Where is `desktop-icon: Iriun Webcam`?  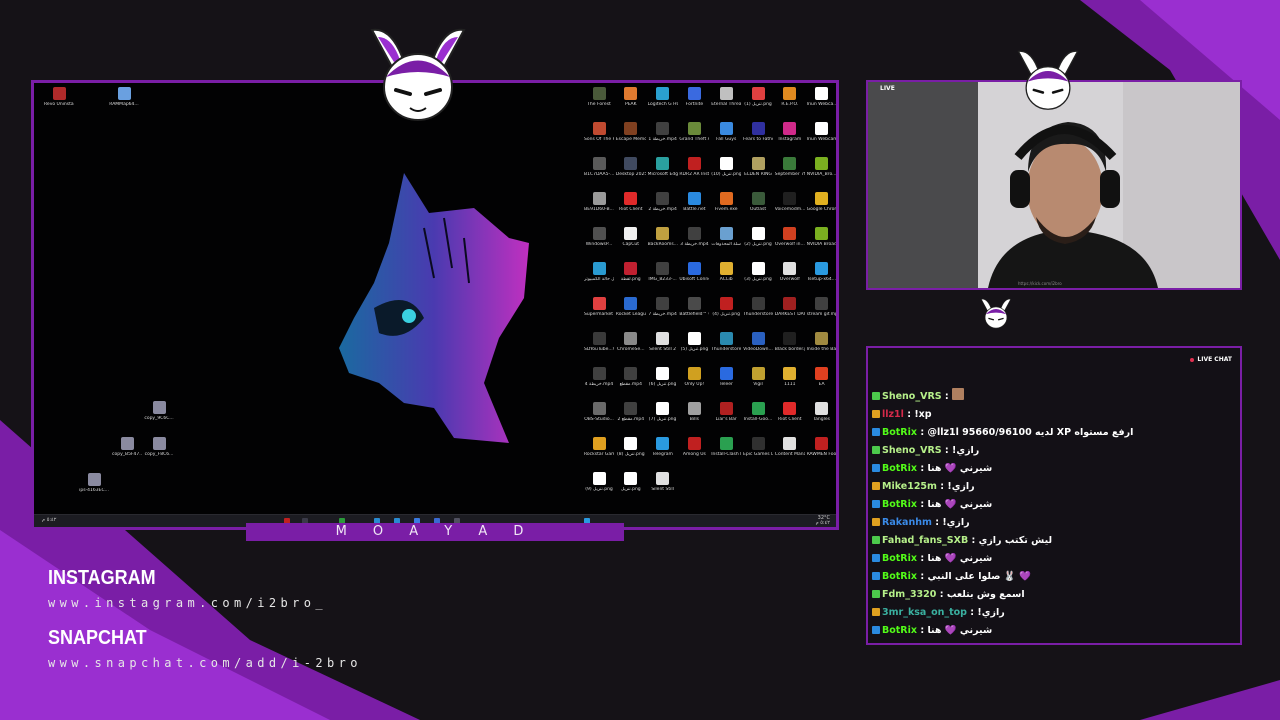
desktop-icon: Iriun Webcam is located at coordinates (821, 132).